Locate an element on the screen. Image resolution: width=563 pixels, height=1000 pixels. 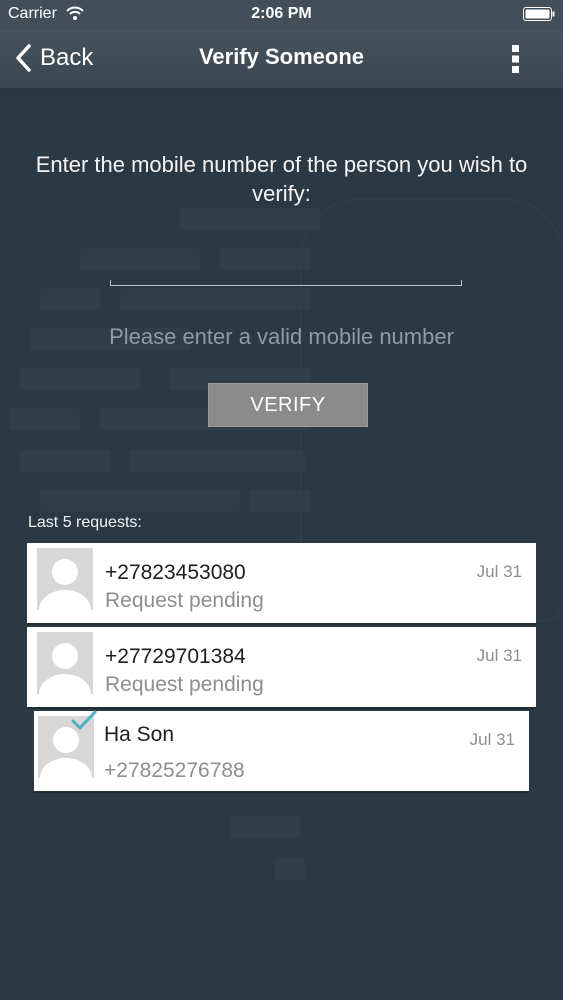
navigation-bar: Back Verify Someone is located at coordinates (281, 59).